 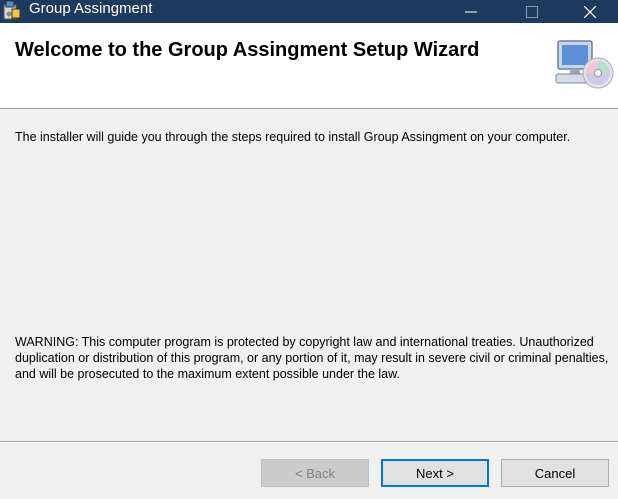 I want to click on back-button: < Back, so click(x=315, y=473).